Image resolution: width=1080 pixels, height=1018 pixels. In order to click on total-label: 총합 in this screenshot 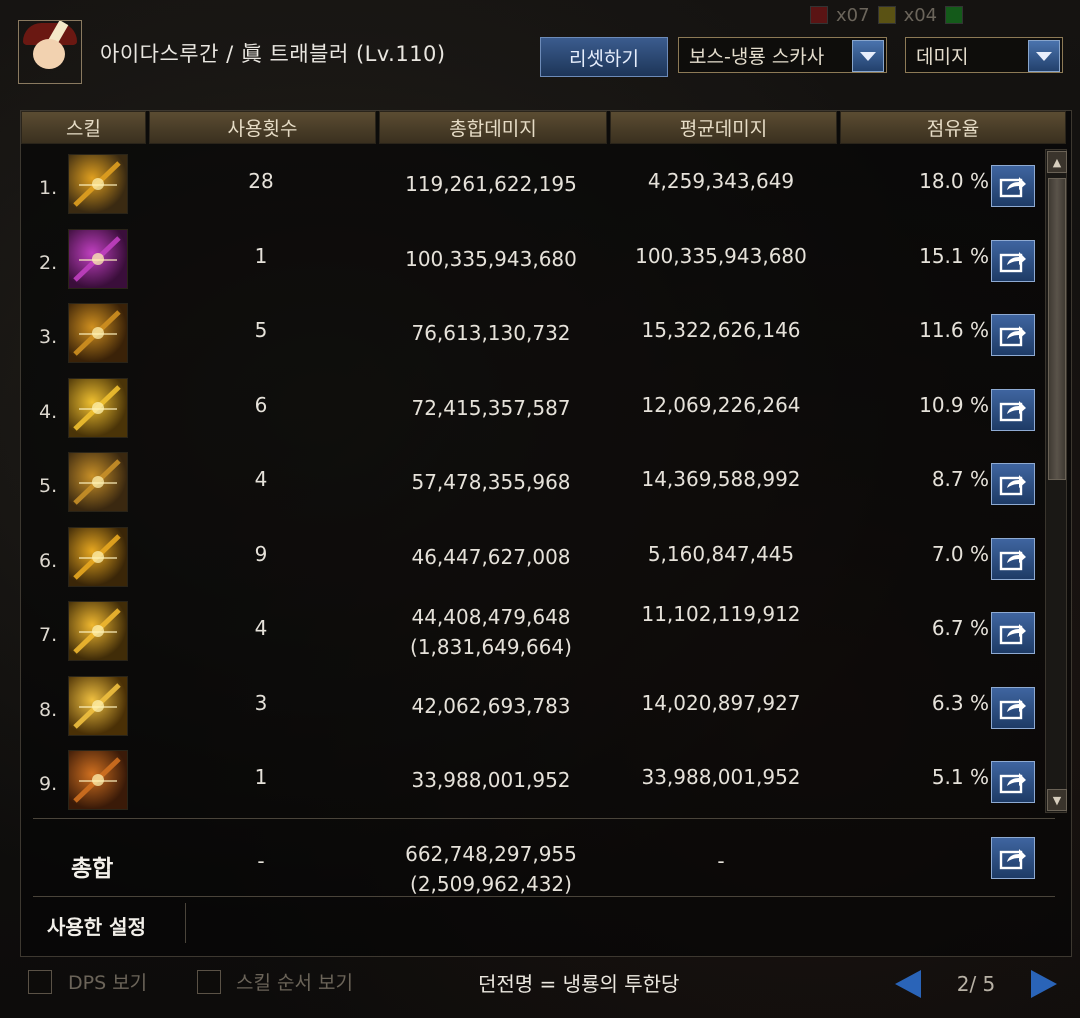, I will do `click(92, 869)`.